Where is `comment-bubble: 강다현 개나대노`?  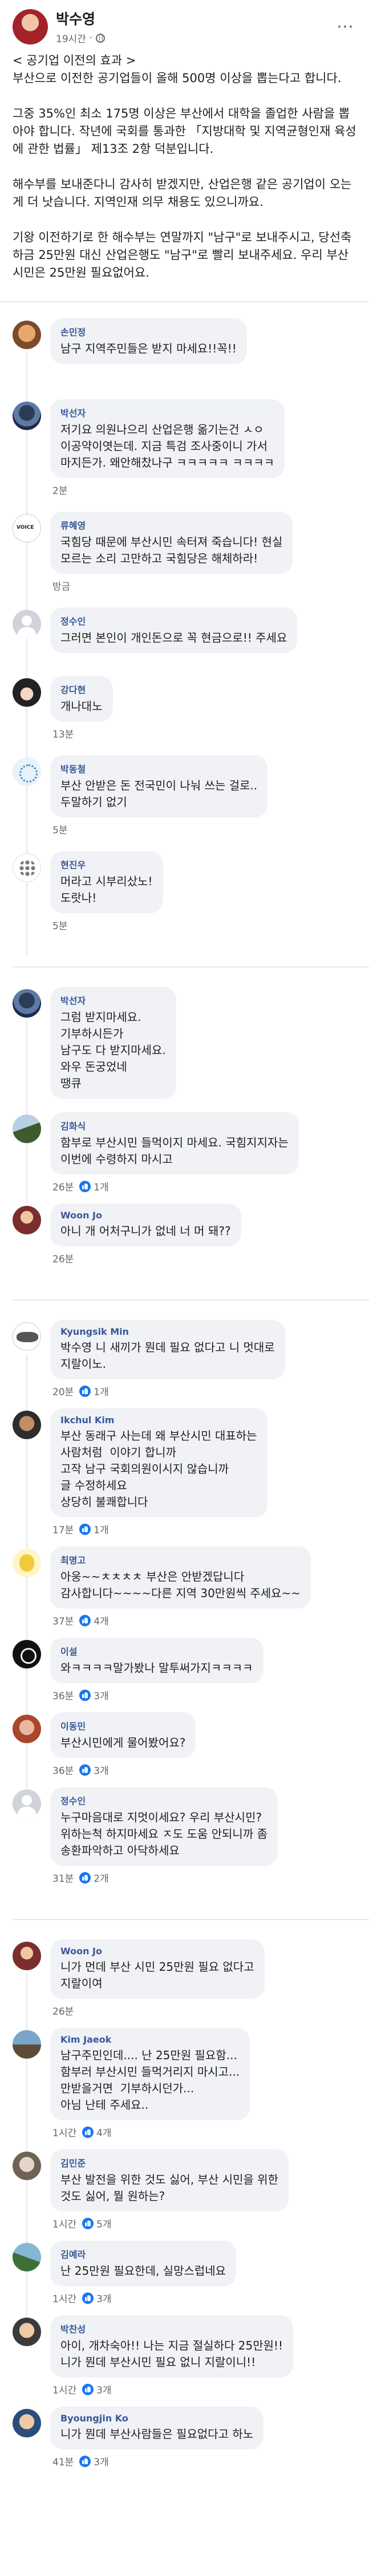
comment-bubble: 강다현 개나대노 is located at coordinates (82, 699).